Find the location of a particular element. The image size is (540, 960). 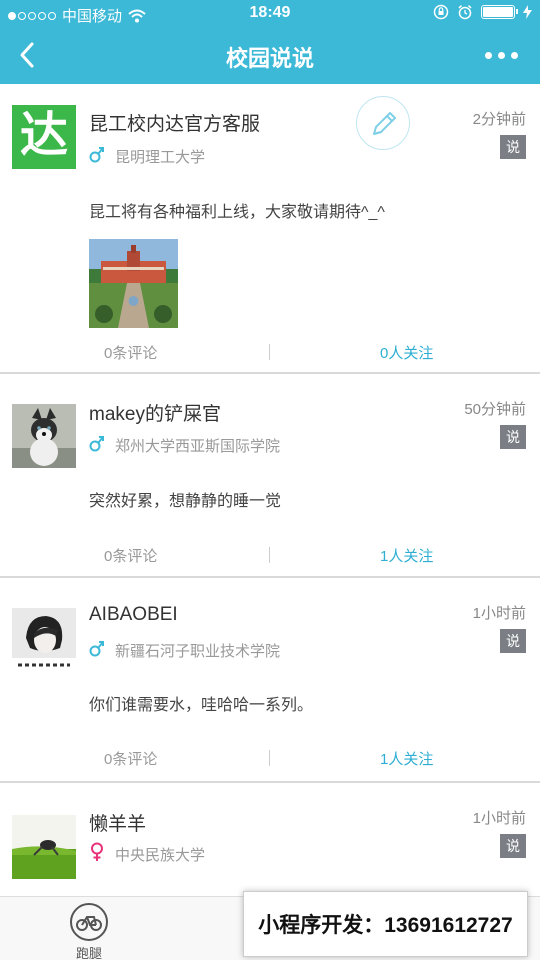

post-content: 突然好累，想静静的睡一觉 is located at coordinates (185, 501).